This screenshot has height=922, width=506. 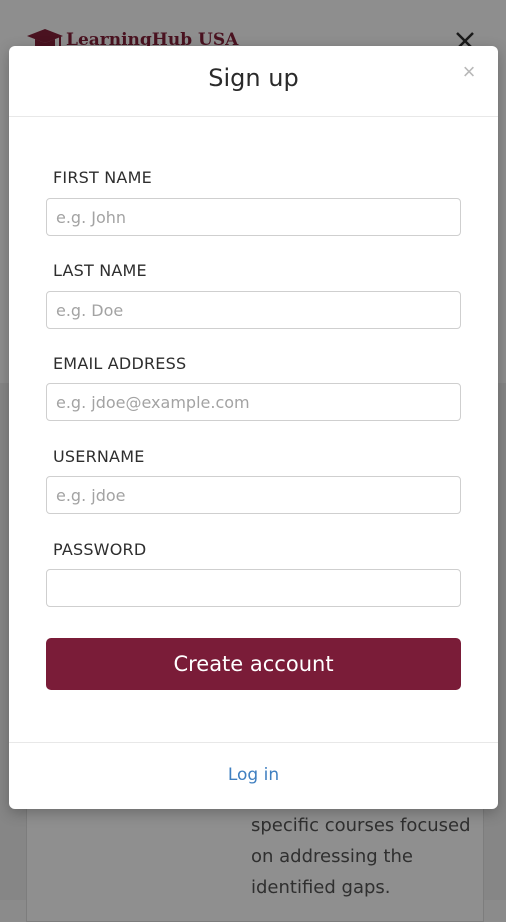 What do you see at coordinates (99, 456) in the screenshot?
I see `username-label: USERNAME` at bounding box center [99, 456].